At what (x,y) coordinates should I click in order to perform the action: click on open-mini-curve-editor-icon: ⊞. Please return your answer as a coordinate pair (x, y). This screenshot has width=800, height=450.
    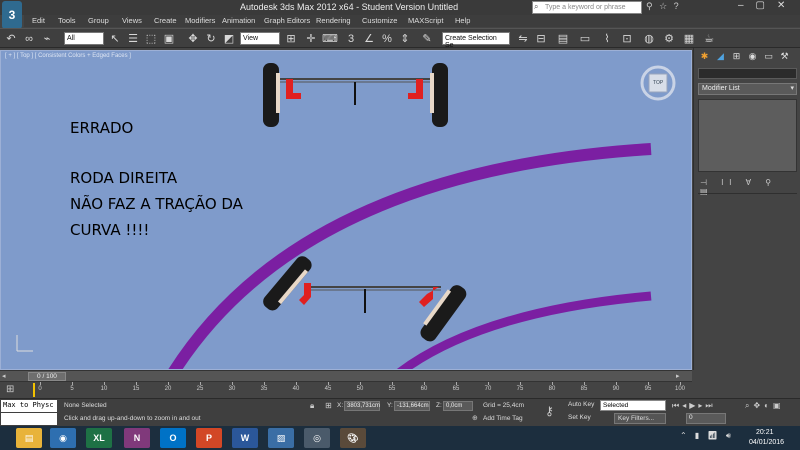
    Looking at the image, I should click on (10, 389).